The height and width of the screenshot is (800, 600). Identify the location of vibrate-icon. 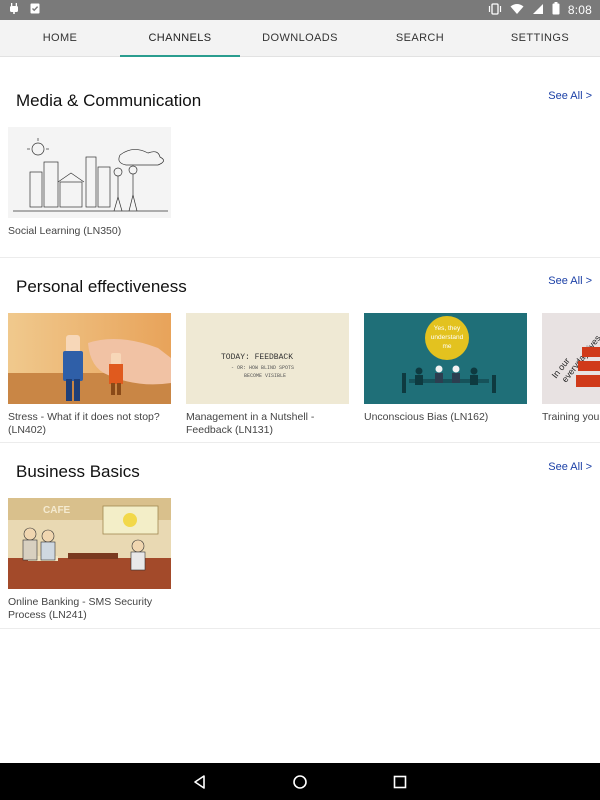
(495, 10).